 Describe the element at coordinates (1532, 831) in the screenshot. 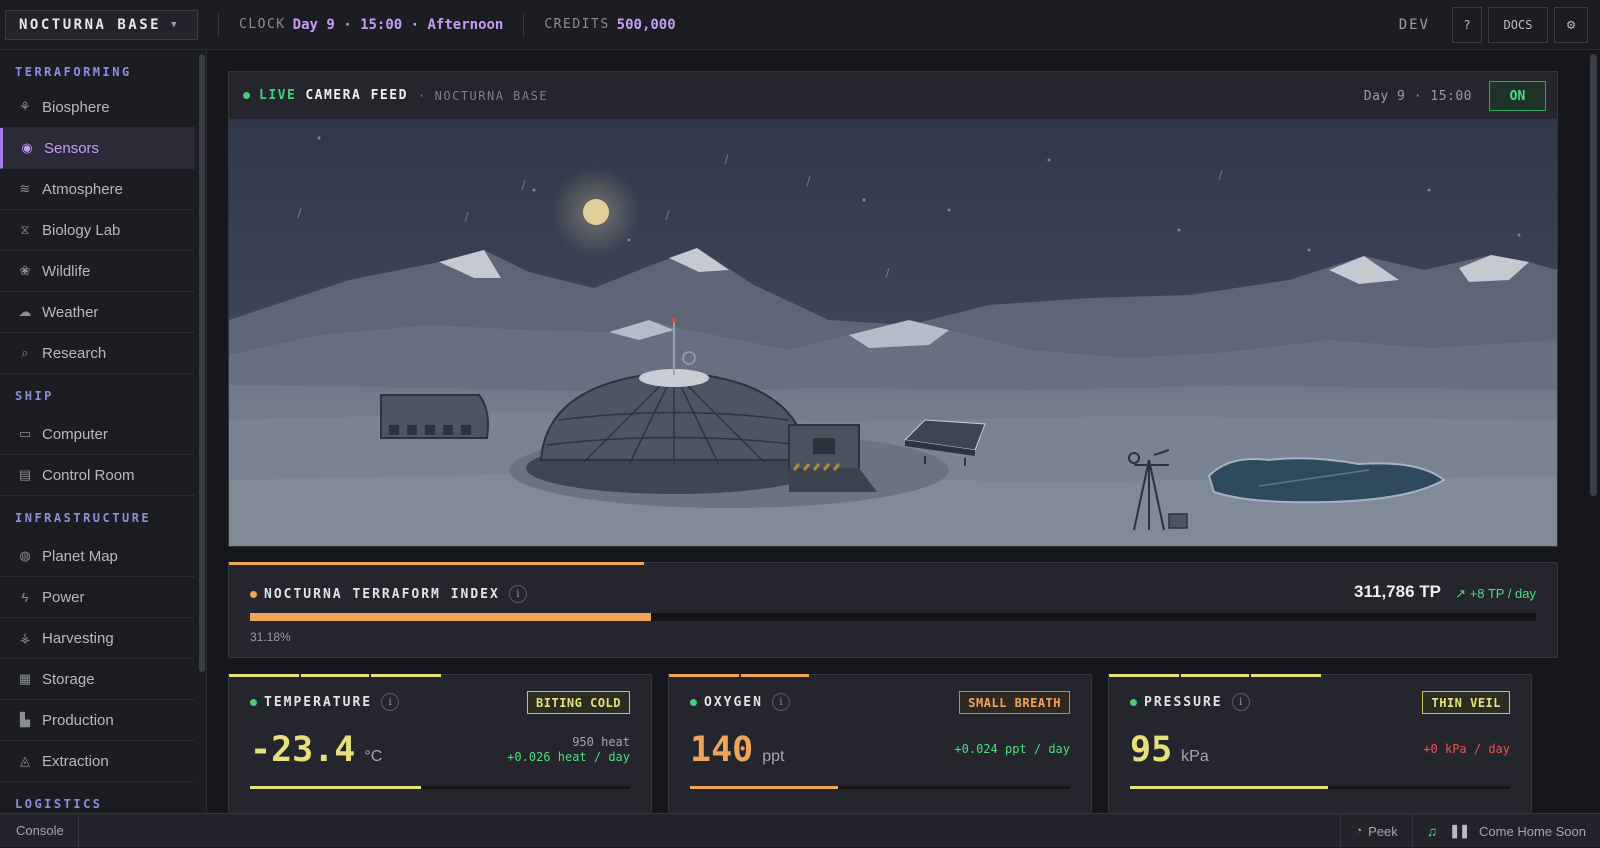

I see `track-name: Come Home Soon` at that location.